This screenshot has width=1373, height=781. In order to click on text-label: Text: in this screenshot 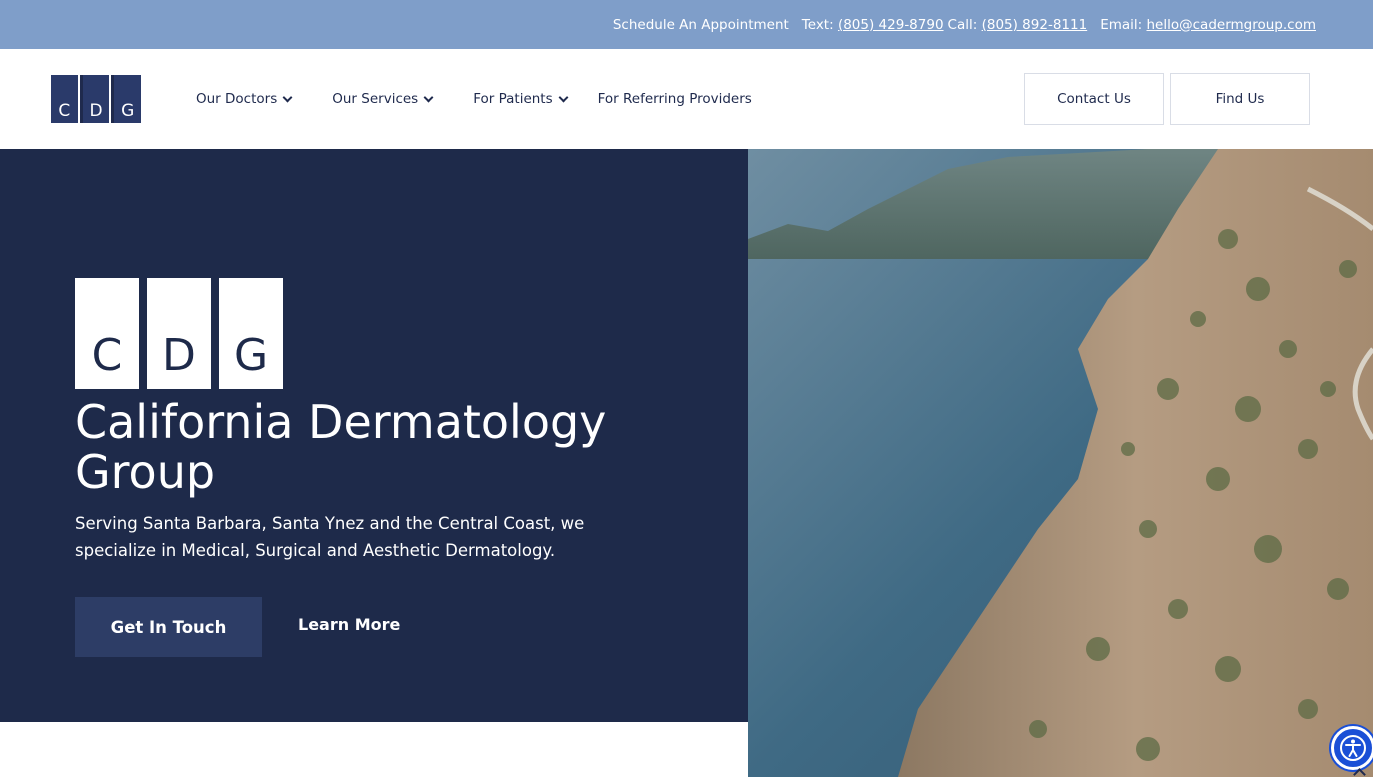, I will do `click(817, 24)`.